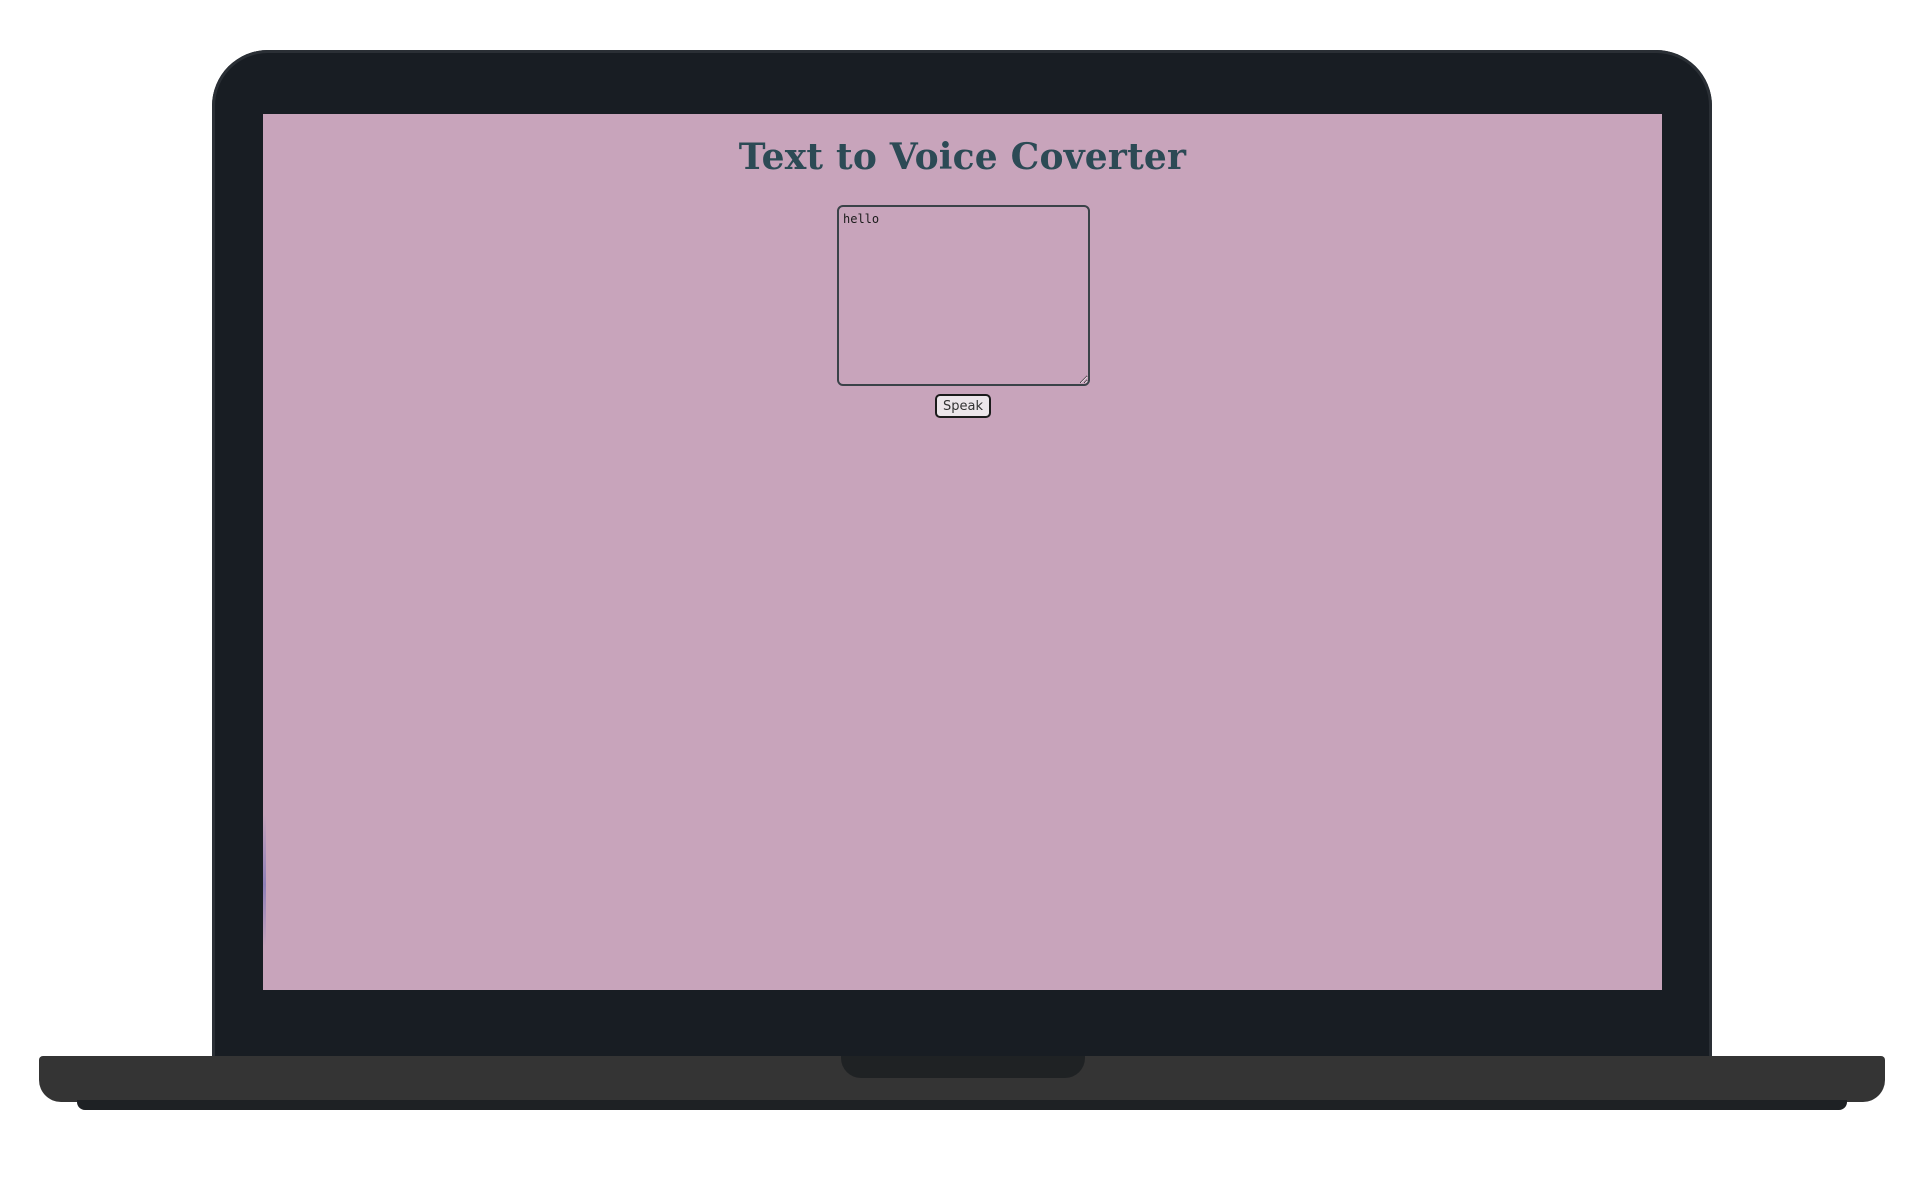 The image size is (1920, 1178). I want to click on text-input: hello, so click(963, 295).